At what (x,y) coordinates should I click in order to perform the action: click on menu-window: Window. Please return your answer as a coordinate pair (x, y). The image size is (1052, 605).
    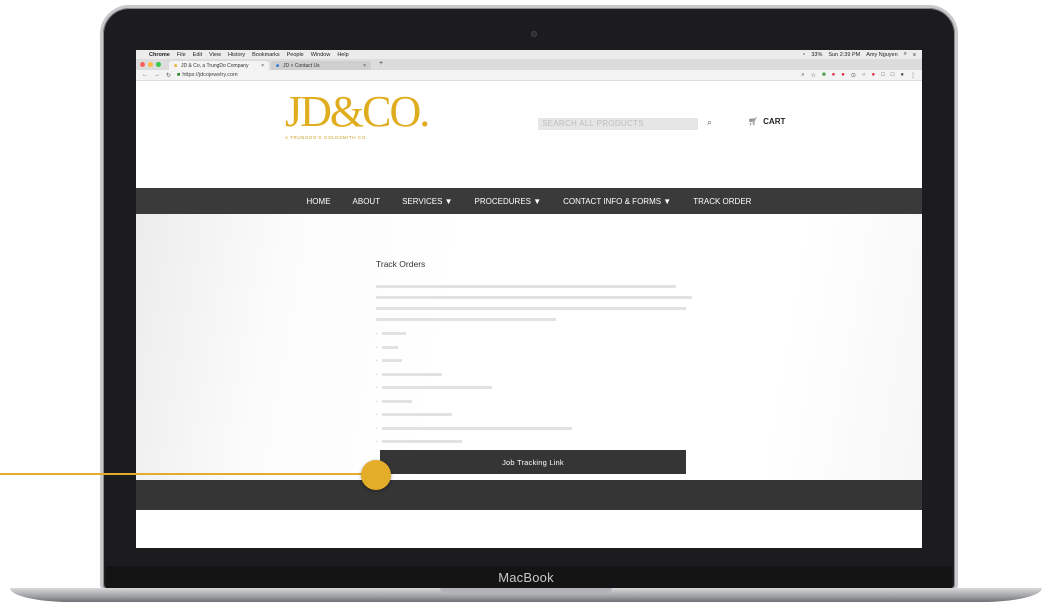
    Looking at the image, I should click on (321, 55).